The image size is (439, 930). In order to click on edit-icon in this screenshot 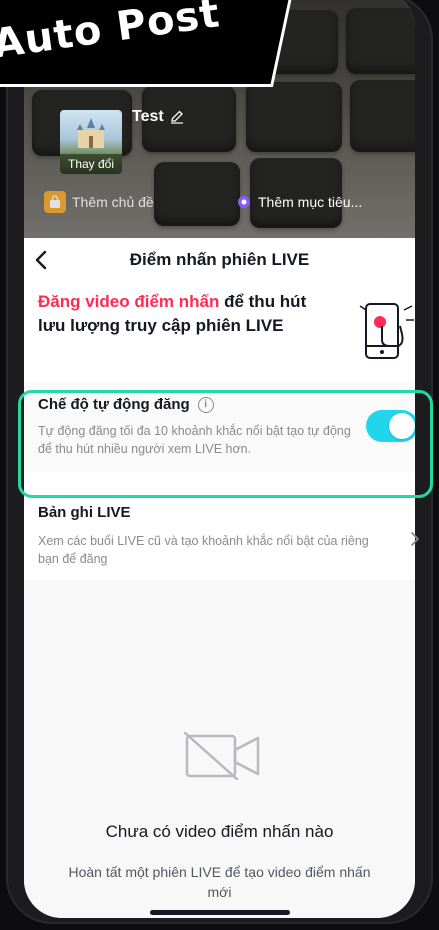, I will do `click(177, 117)`.